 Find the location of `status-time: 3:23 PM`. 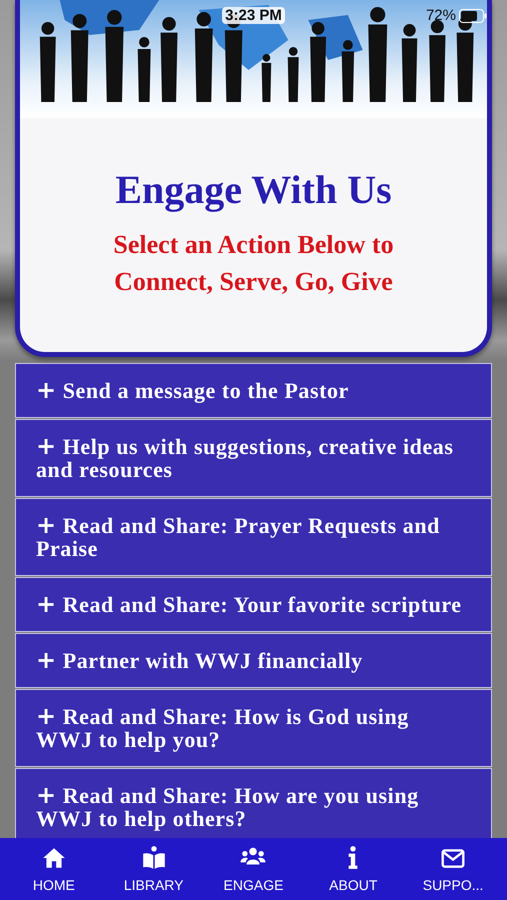

status-time: 3:23 PM is located at coordinates (253, 15).